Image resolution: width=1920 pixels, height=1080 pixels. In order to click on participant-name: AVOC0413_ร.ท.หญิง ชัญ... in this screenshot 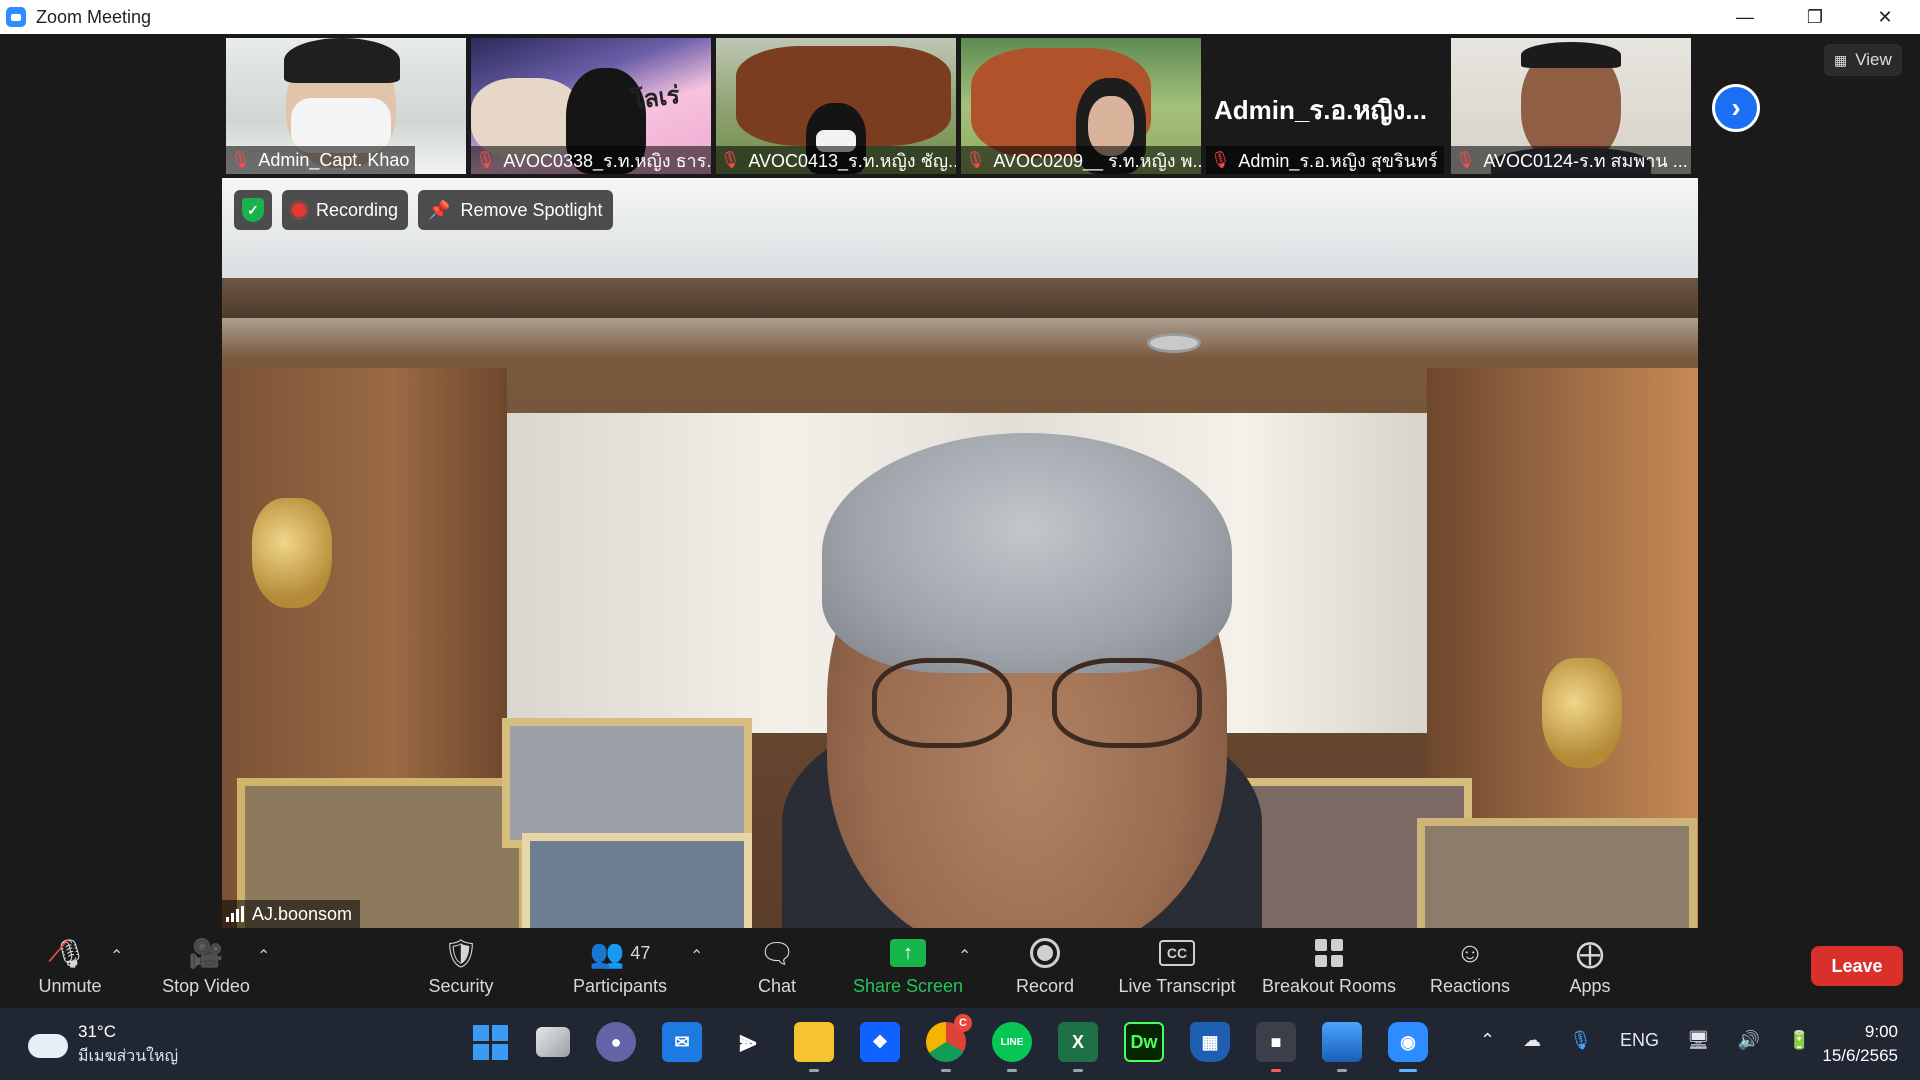, I will do `click(852, 160)`.